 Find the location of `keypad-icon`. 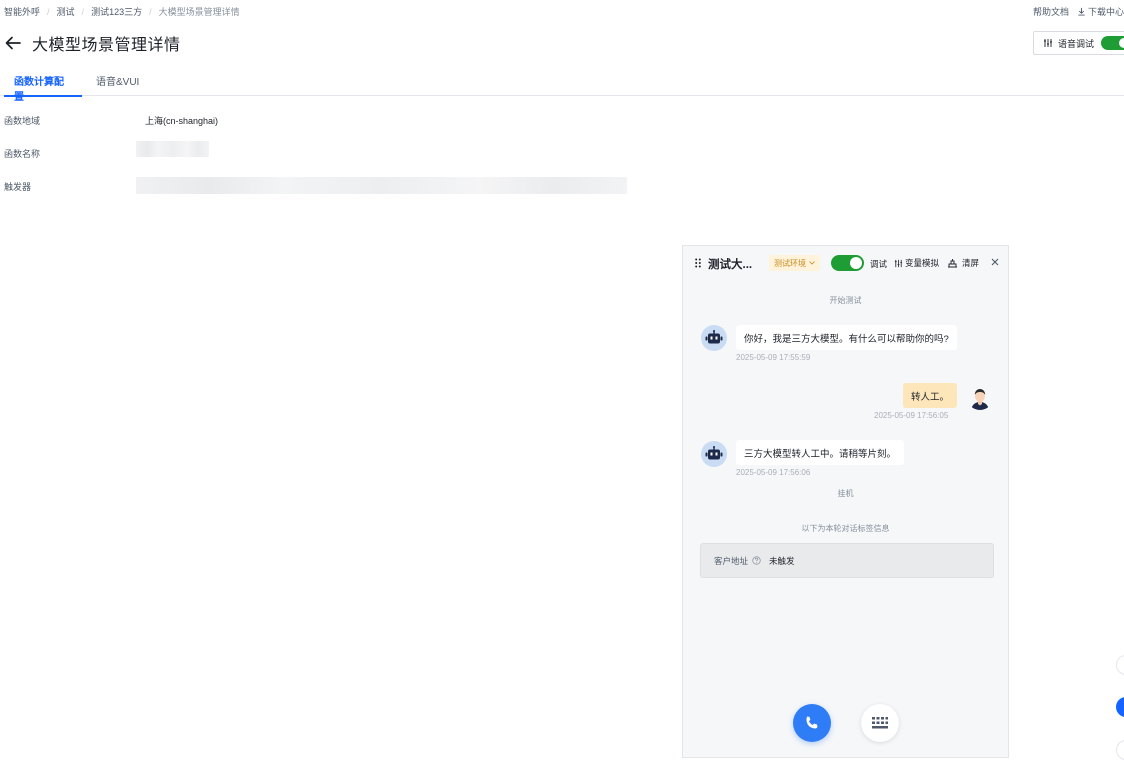

keypad-icon is located at coordinates (880, 723).